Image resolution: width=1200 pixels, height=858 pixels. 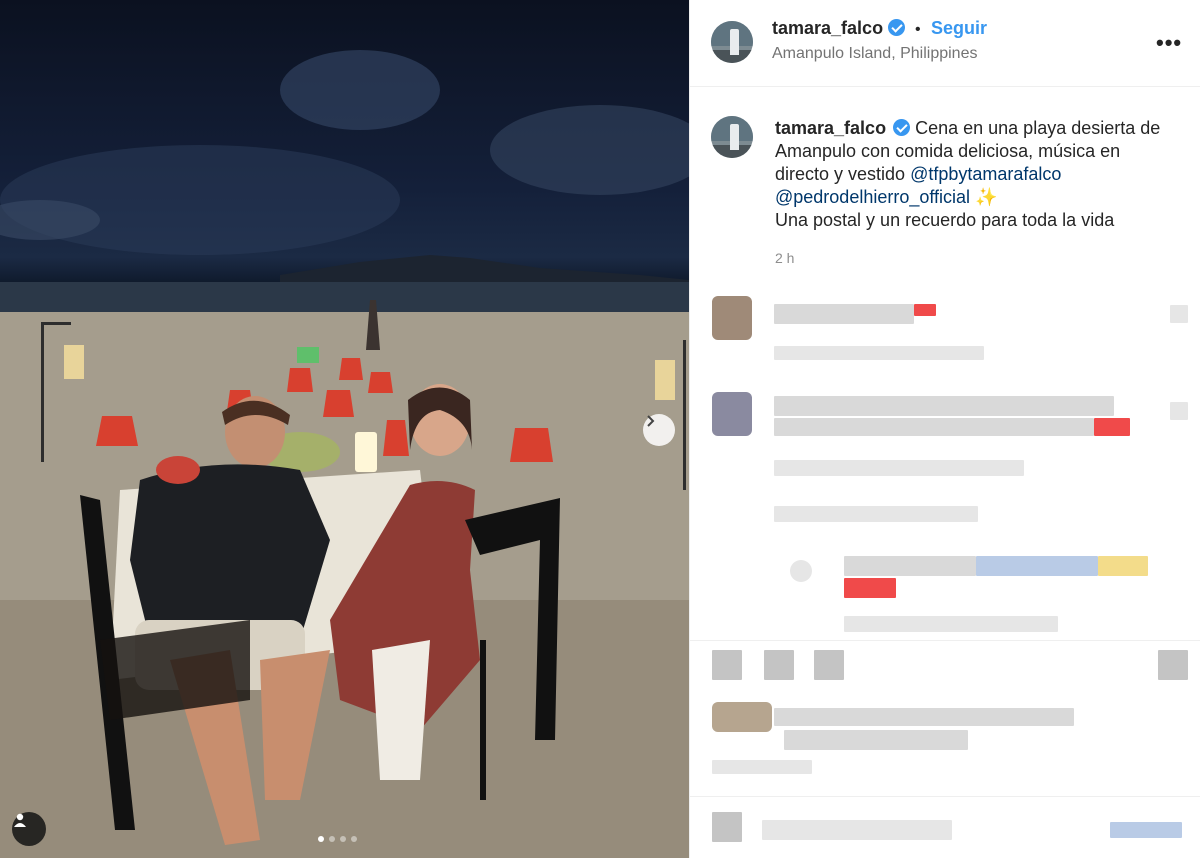 What do you see at coordinates (857, 830) in the screenshot?
I see `add-comment-input` at bounding box center [857, 830].